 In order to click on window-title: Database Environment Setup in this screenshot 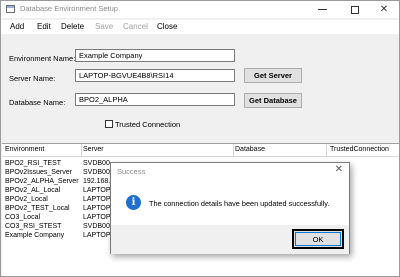, I will do `click(69, 8)`.